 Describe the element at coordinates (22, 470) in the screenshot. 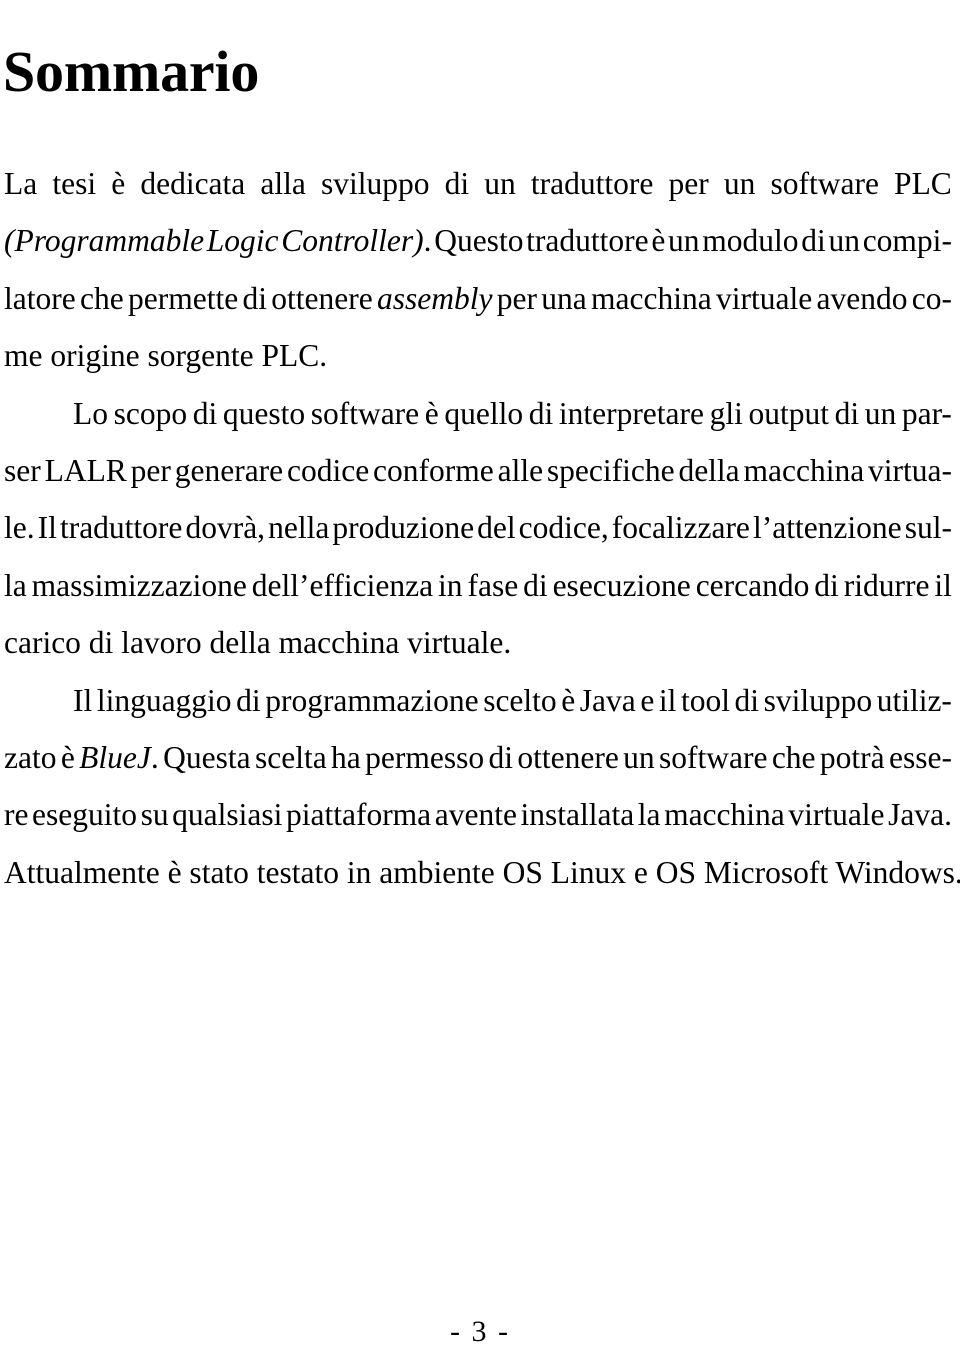

I see `text-word: ser` at that location.